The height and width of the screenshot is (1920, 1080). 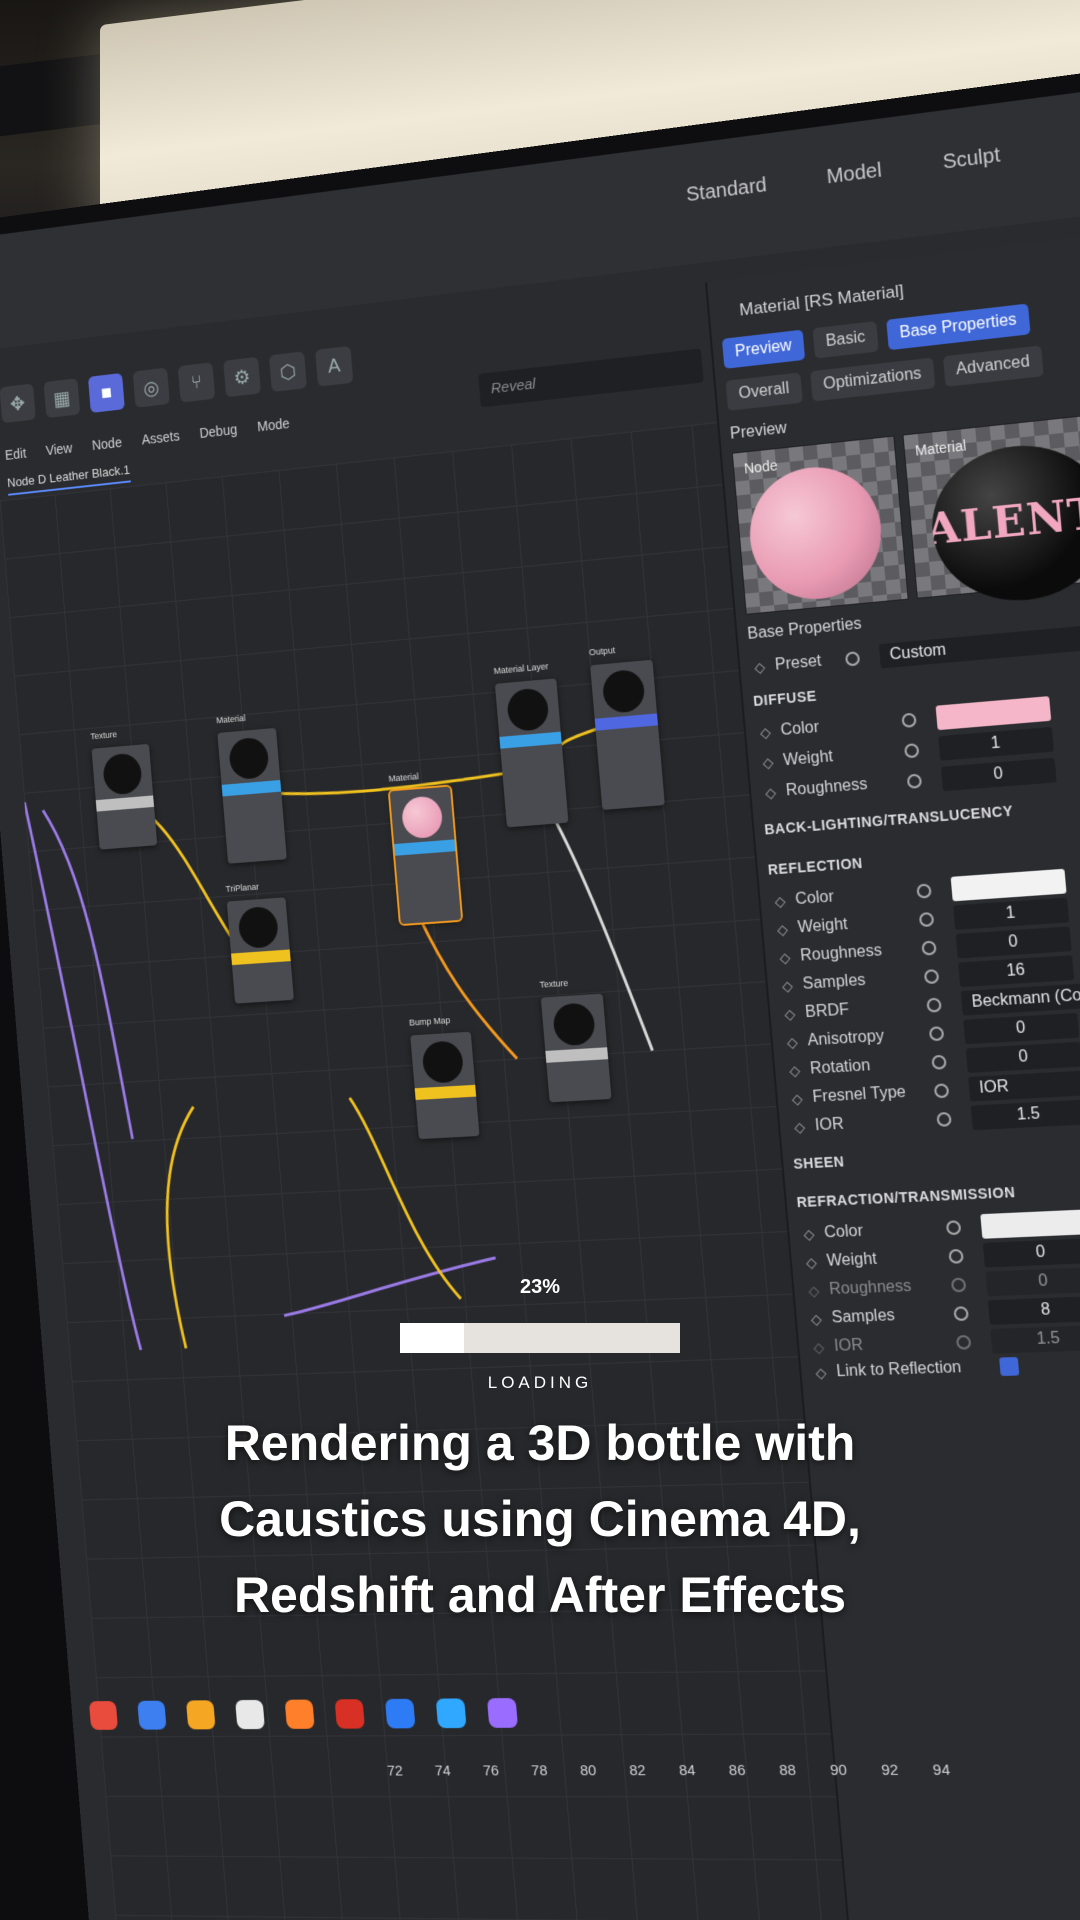 What do you see at coordinates (288, 372) in the screenshot?
I see `hexagon-tool-icon: ⬡` at bounding box center [288, 372].